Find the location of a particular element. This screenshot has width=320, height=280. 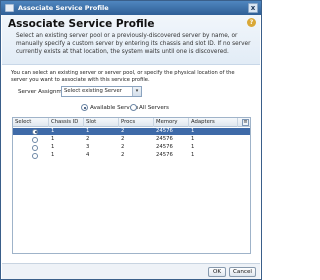

column-header-slot: Slot is located at coordinates (101, 122).